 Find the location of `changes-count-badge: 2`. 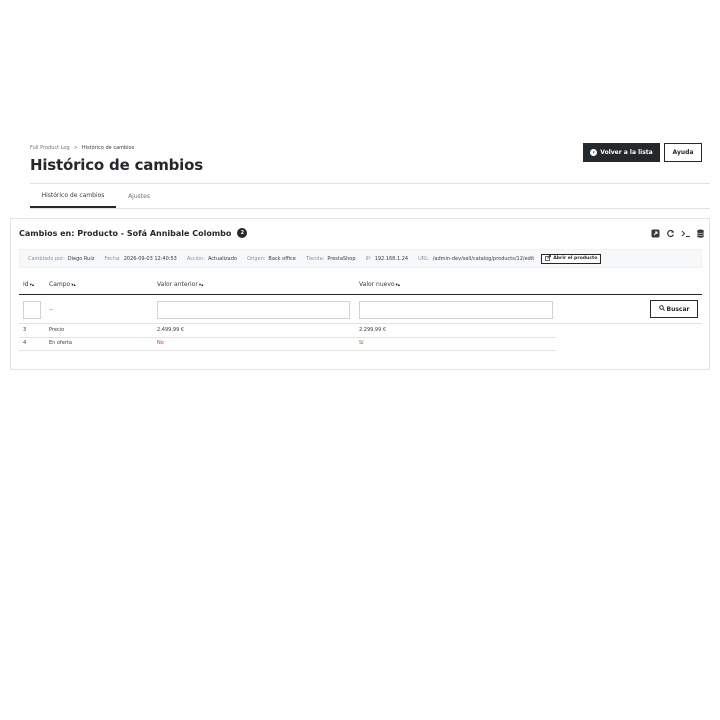

changes-count-badge: 2 is located at coordinates (242, 233).